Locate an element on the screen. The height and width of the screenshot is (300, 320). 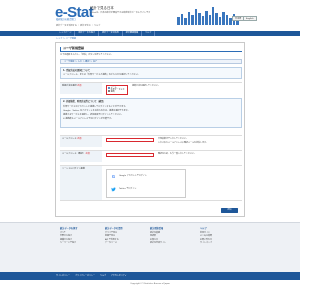
footer-link: データベース is located at coordinates (125, 243).